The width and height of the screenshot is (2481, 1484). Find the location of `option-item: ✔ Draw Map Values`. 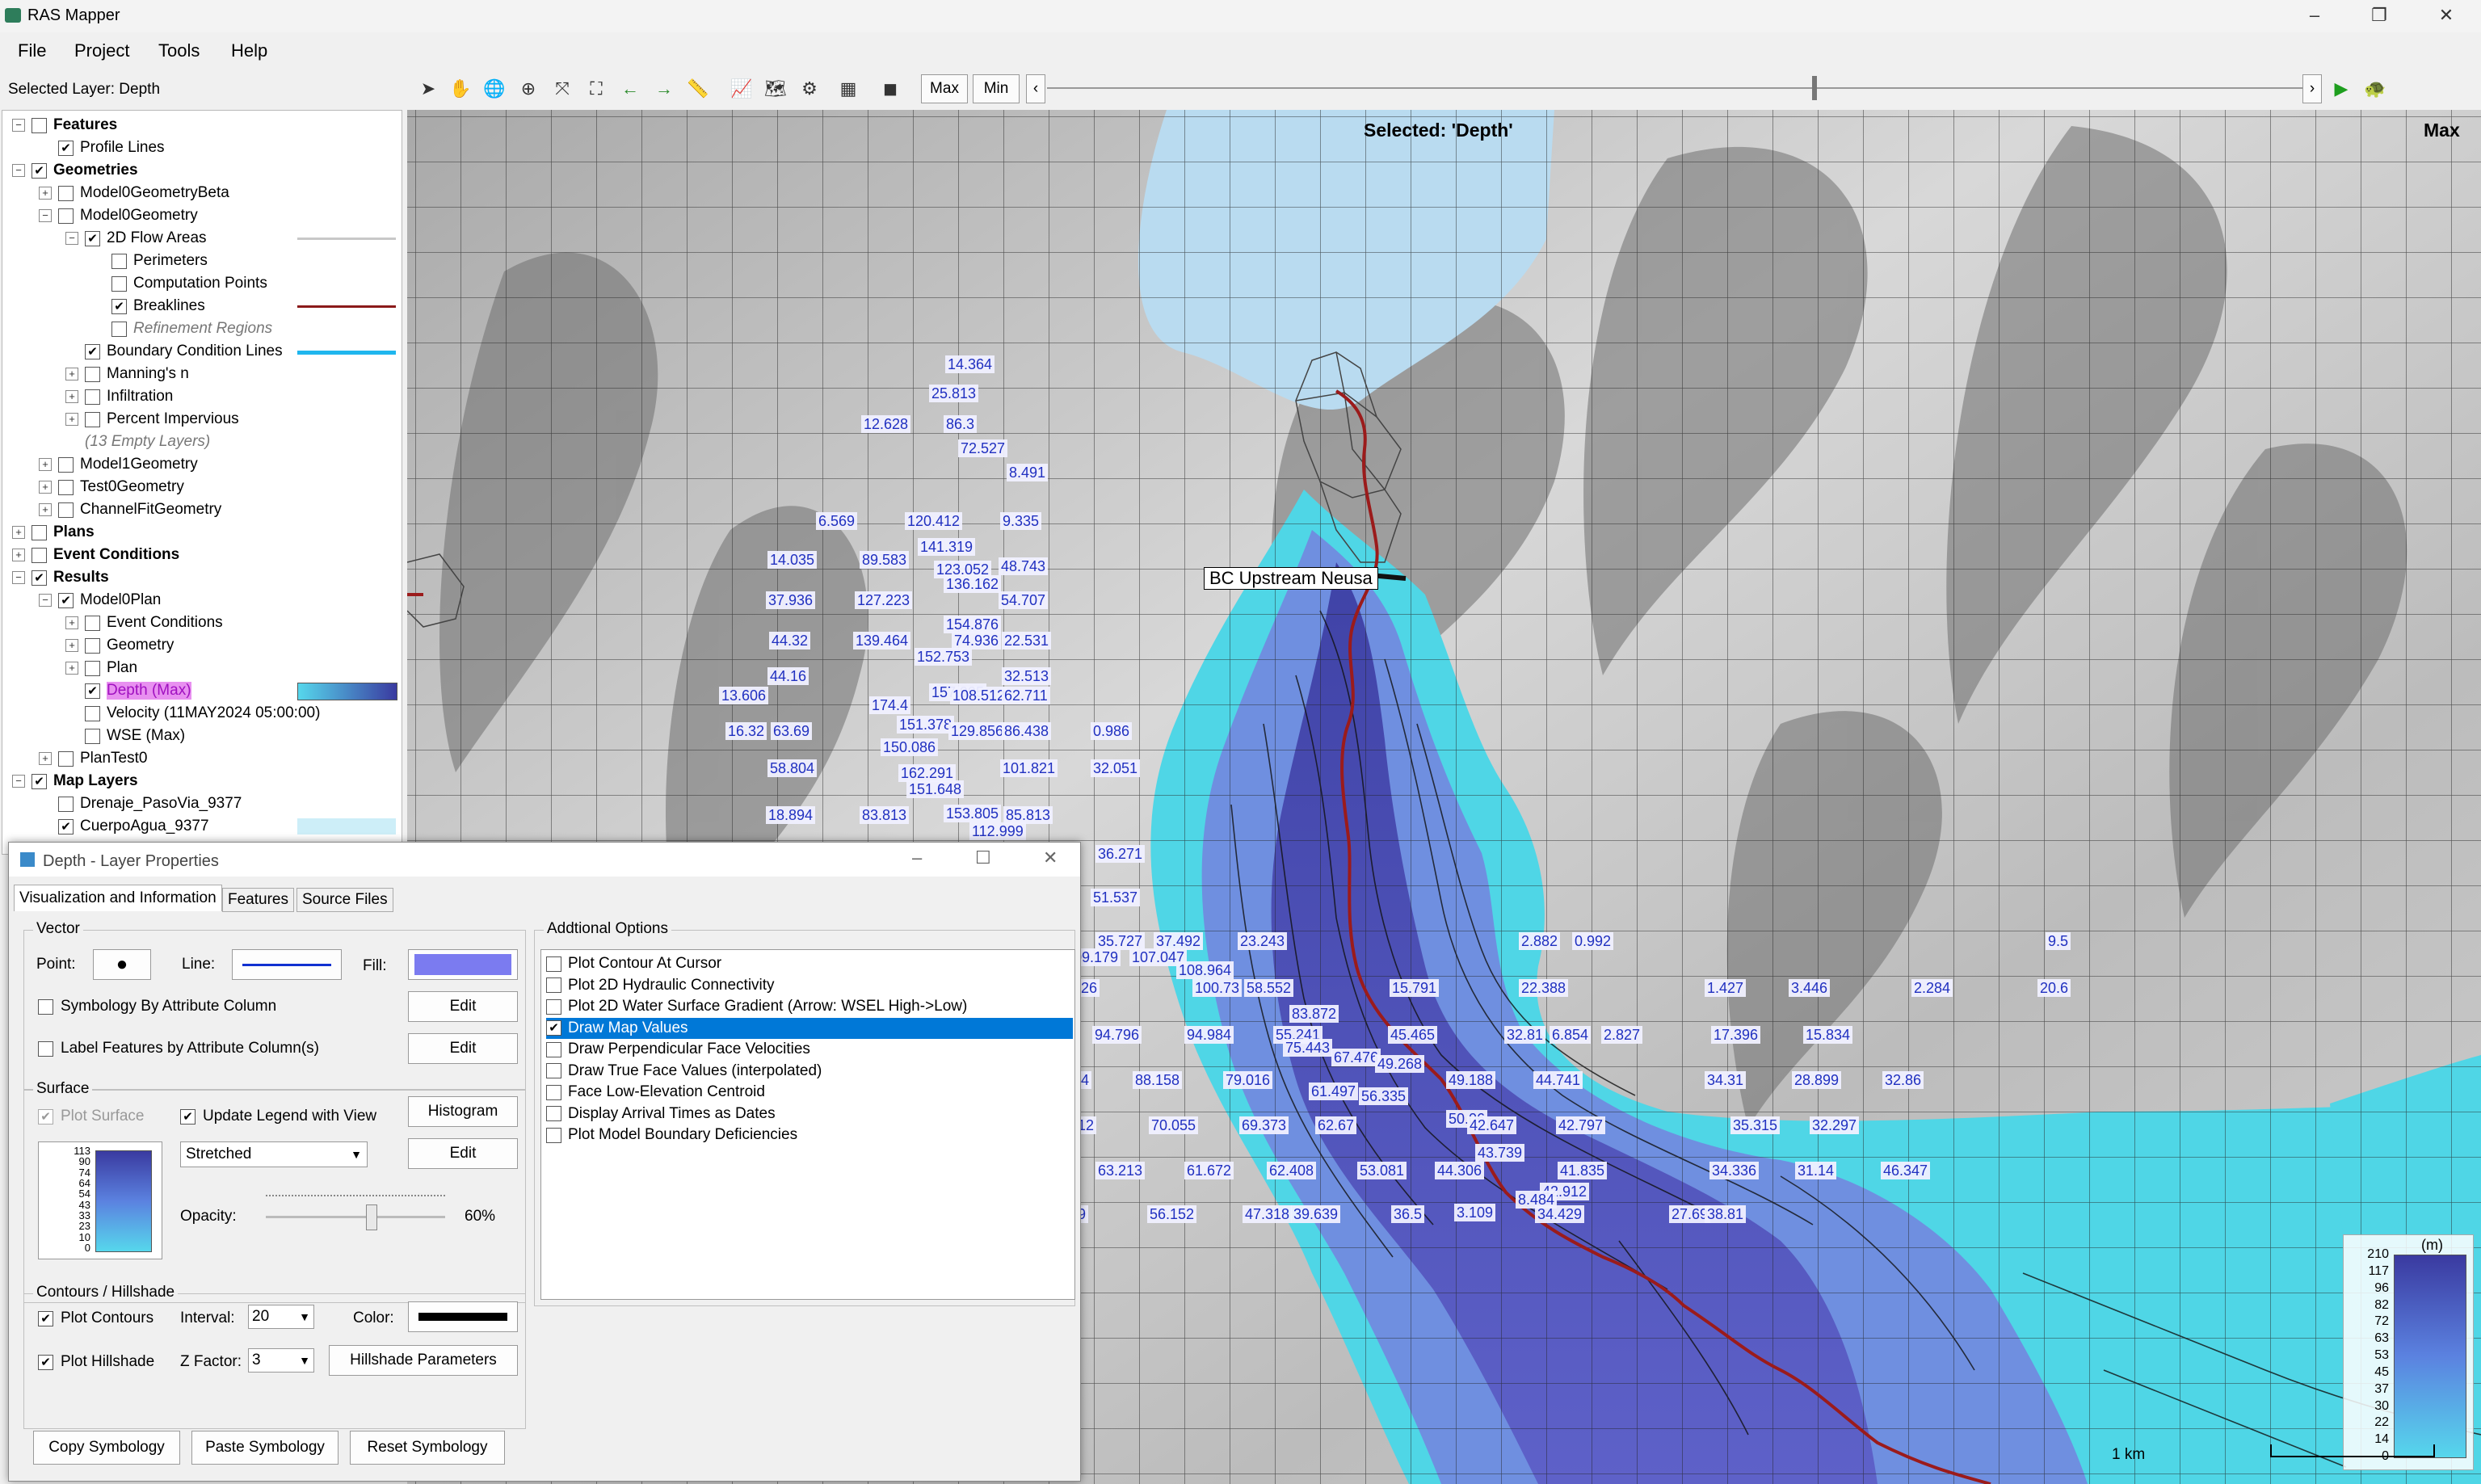

option-item: ✔ Draw Map Values is located at coordinates (809, 1028).